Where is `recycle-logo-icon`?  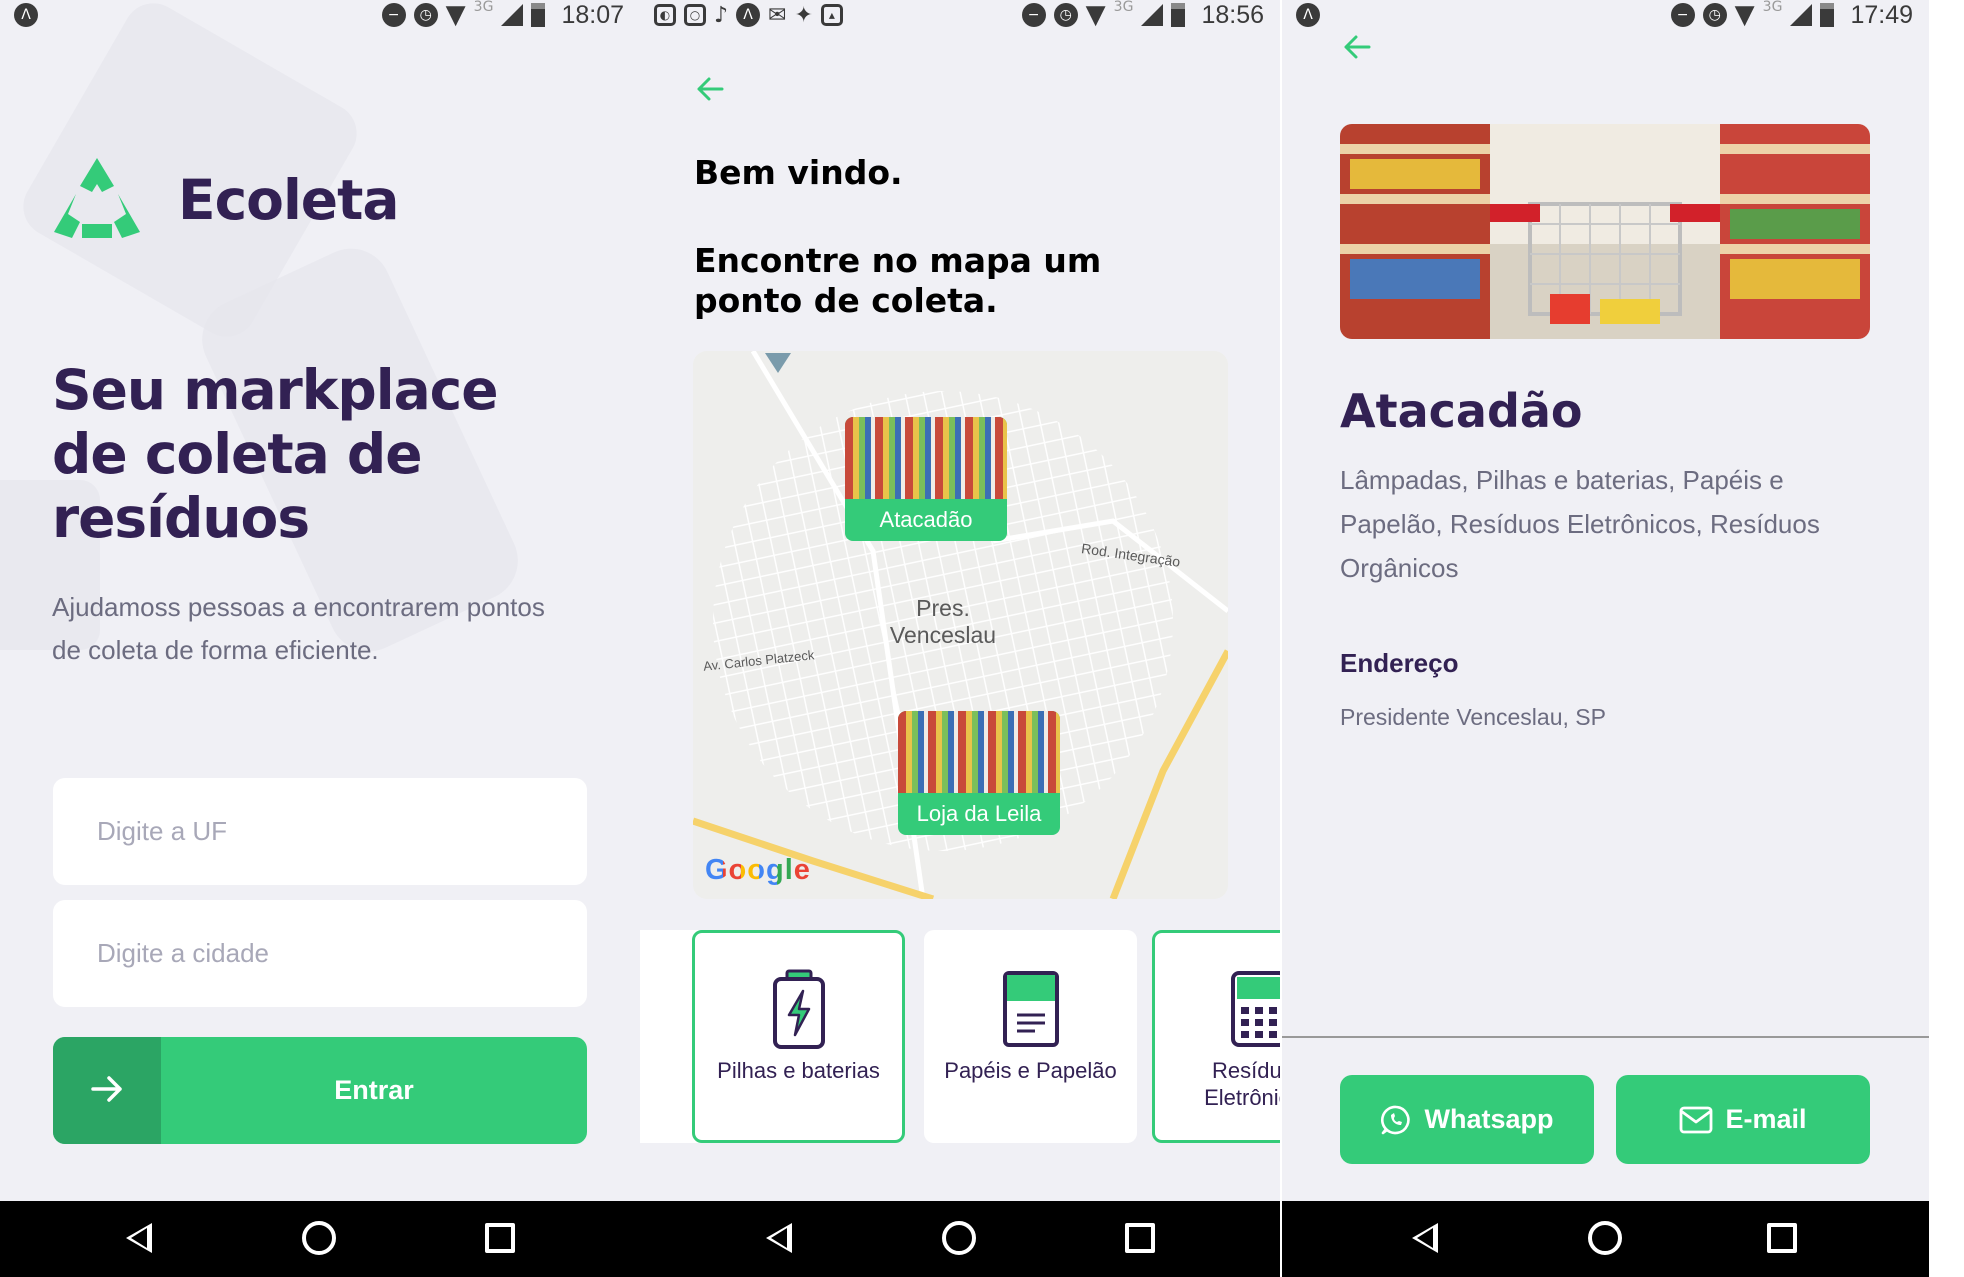 recycle-logo-icon is located at coordinates (97, 198).